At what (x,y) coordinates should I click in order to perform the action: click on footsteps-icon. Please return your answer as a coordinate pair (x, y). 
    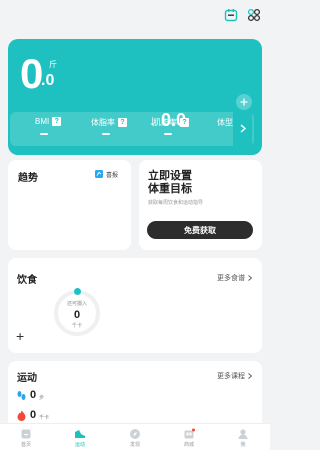
    Looking at the image, I should click on (21, 395).